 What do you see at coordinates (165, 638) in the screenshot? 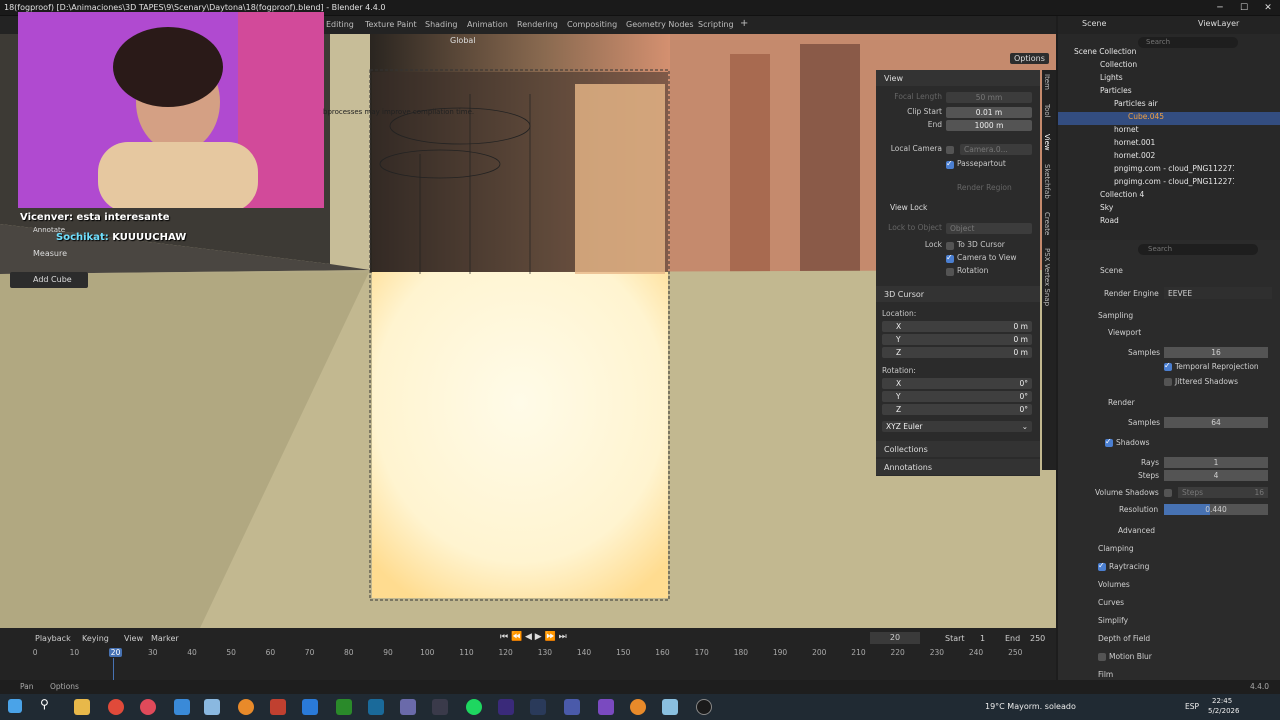
I see `marker-menu: Marker` at bounding box center [165, 638].